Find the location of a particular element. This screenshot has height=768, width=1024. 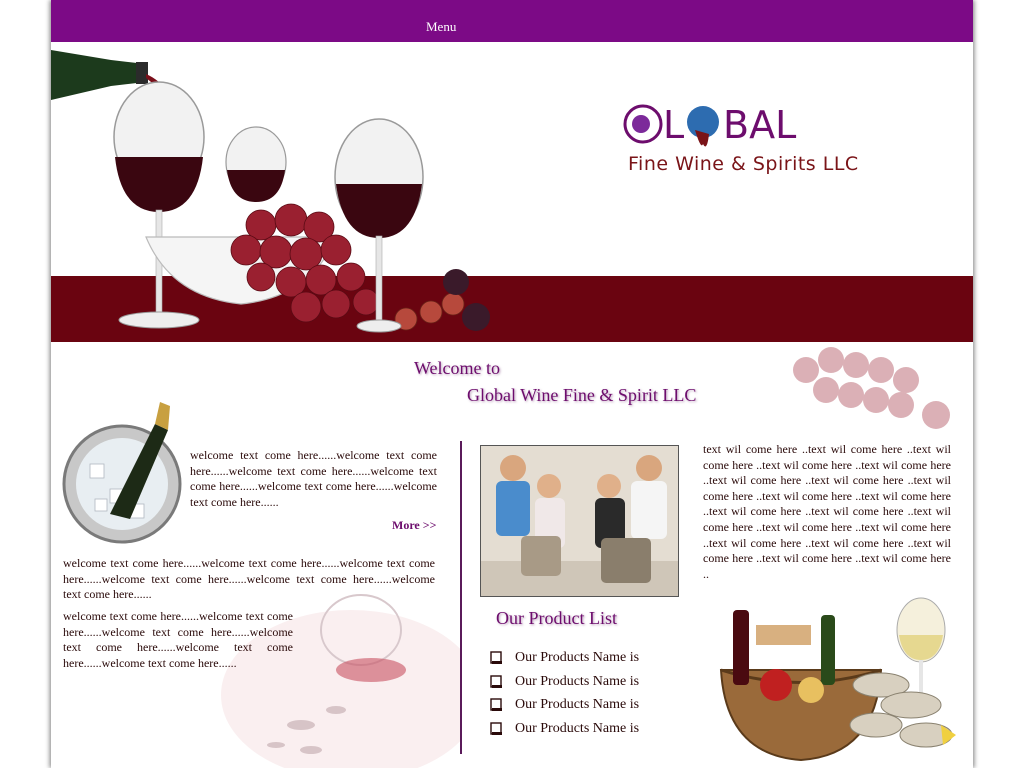

product-list-title: Our Product List is located at coordinates (556, 618).